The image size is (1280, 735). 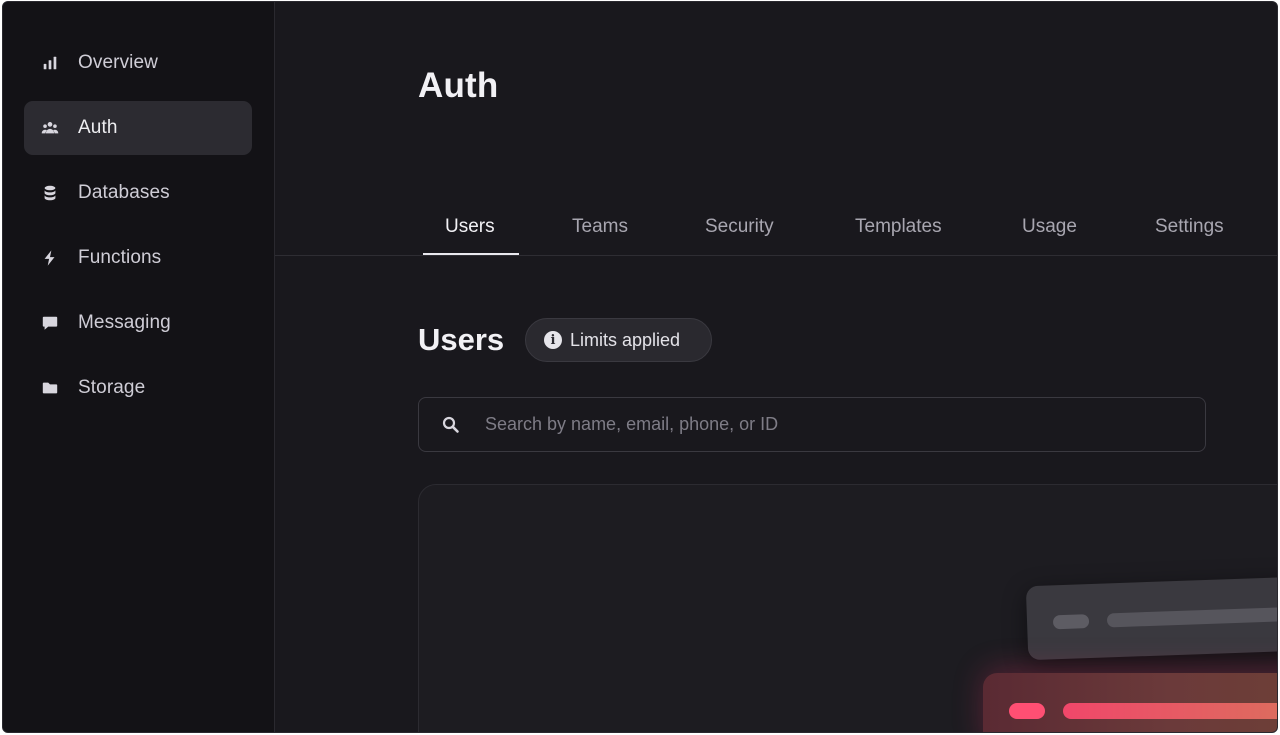 I want to click on search-icon, so click(x=450, y=424).